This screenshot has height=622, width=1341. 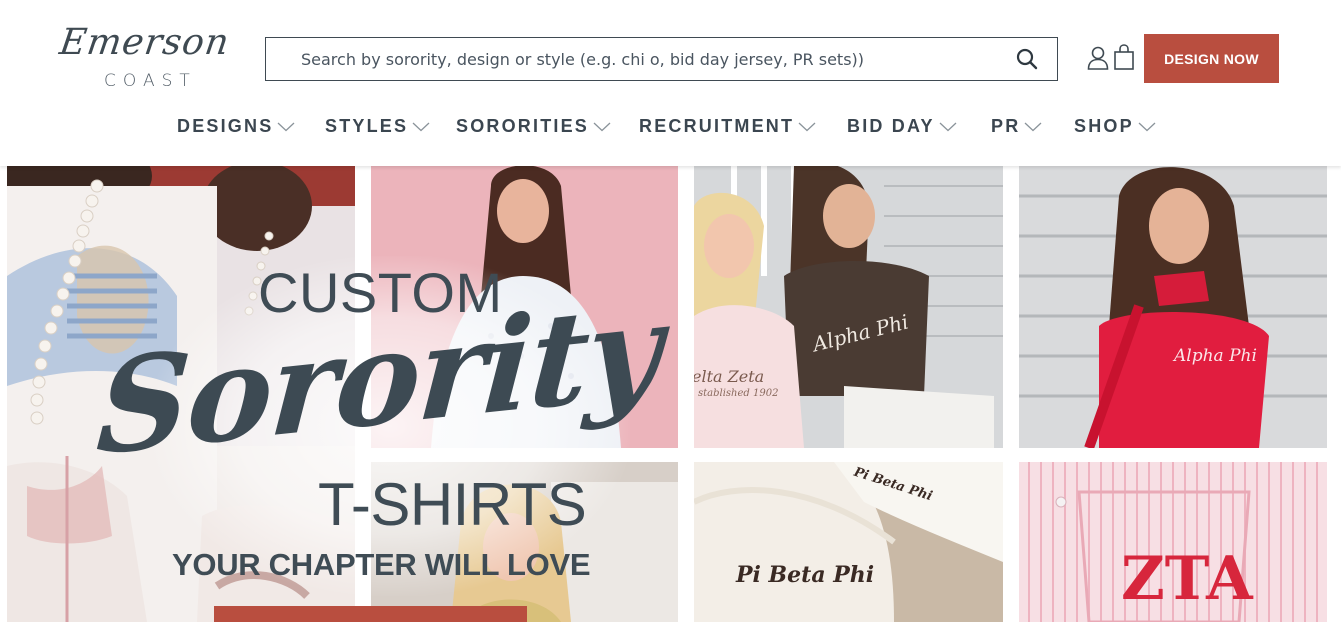 I want to click on hero-cta-button, so click(x=370, y=614).